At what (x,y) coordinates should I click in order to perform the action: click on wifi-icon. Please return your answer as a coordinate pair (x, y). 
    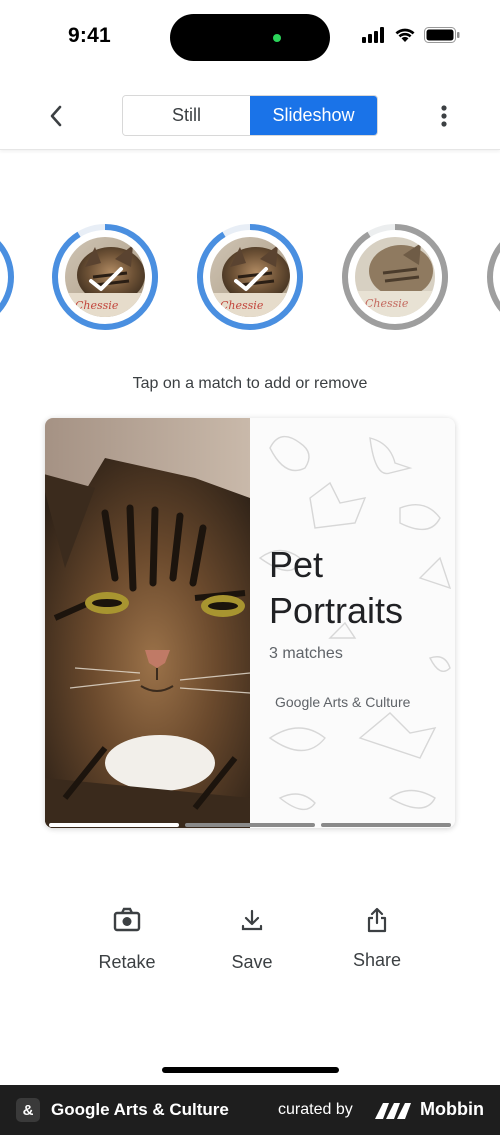
    Looking at the image, I should click on (405, 35).